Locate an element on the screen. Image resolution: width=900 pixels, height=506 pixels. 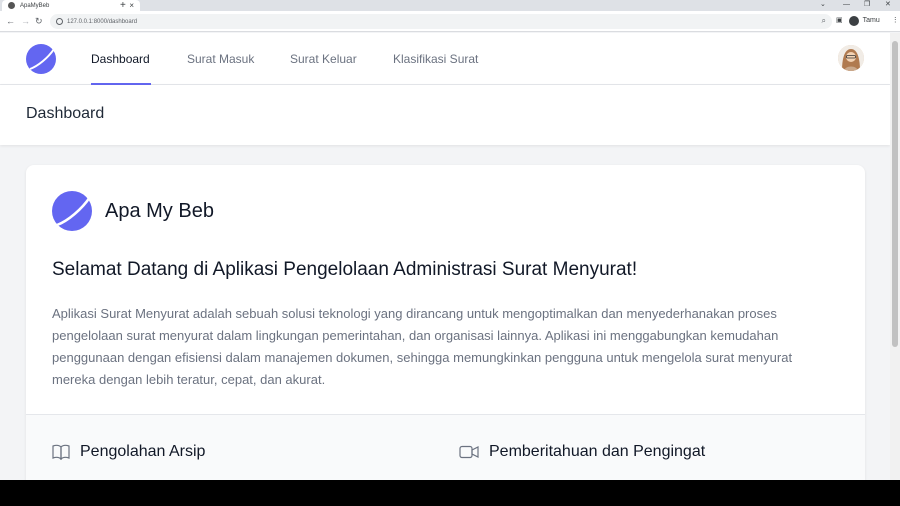
address-bar: 127.0.0.1:8000/dashboard ⌕ is located at coordinates (441, 21).